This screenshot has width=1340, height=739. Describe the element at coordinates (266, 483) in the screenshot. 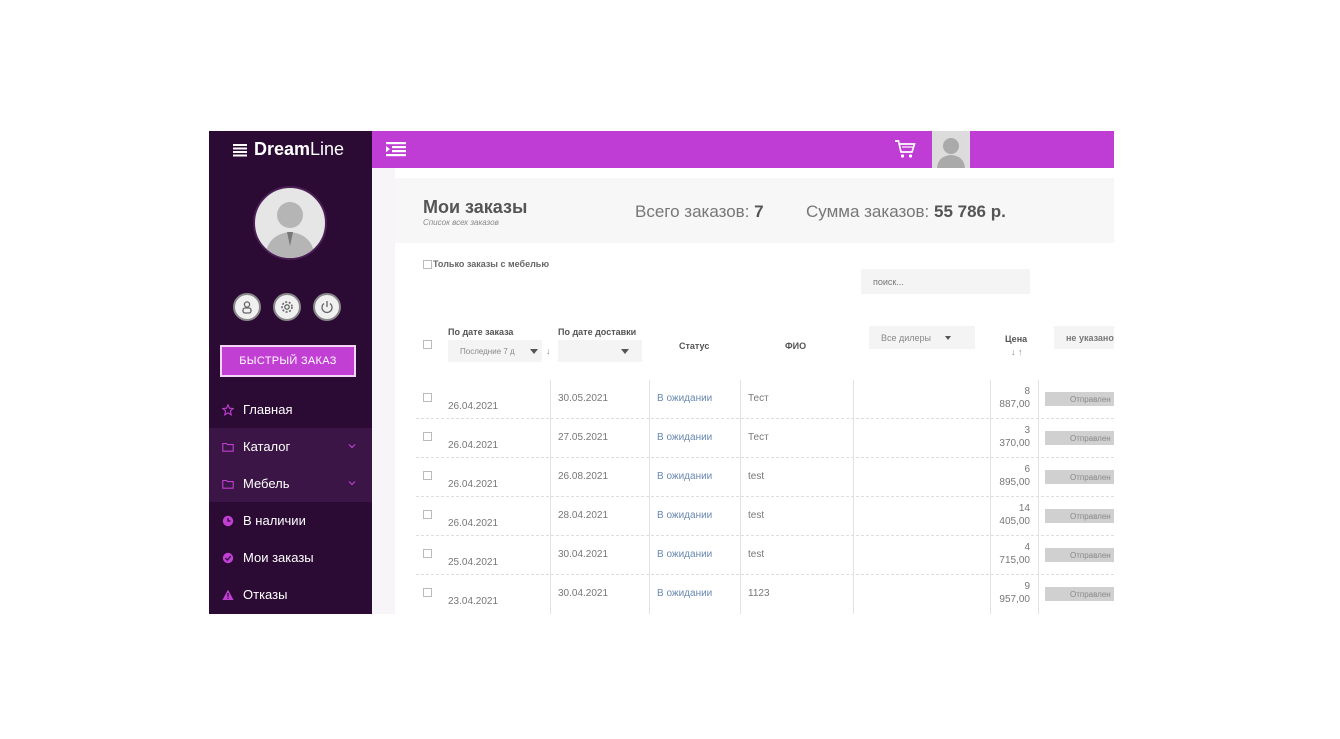

I see `sidebar-item-label: Мебель` at that location.